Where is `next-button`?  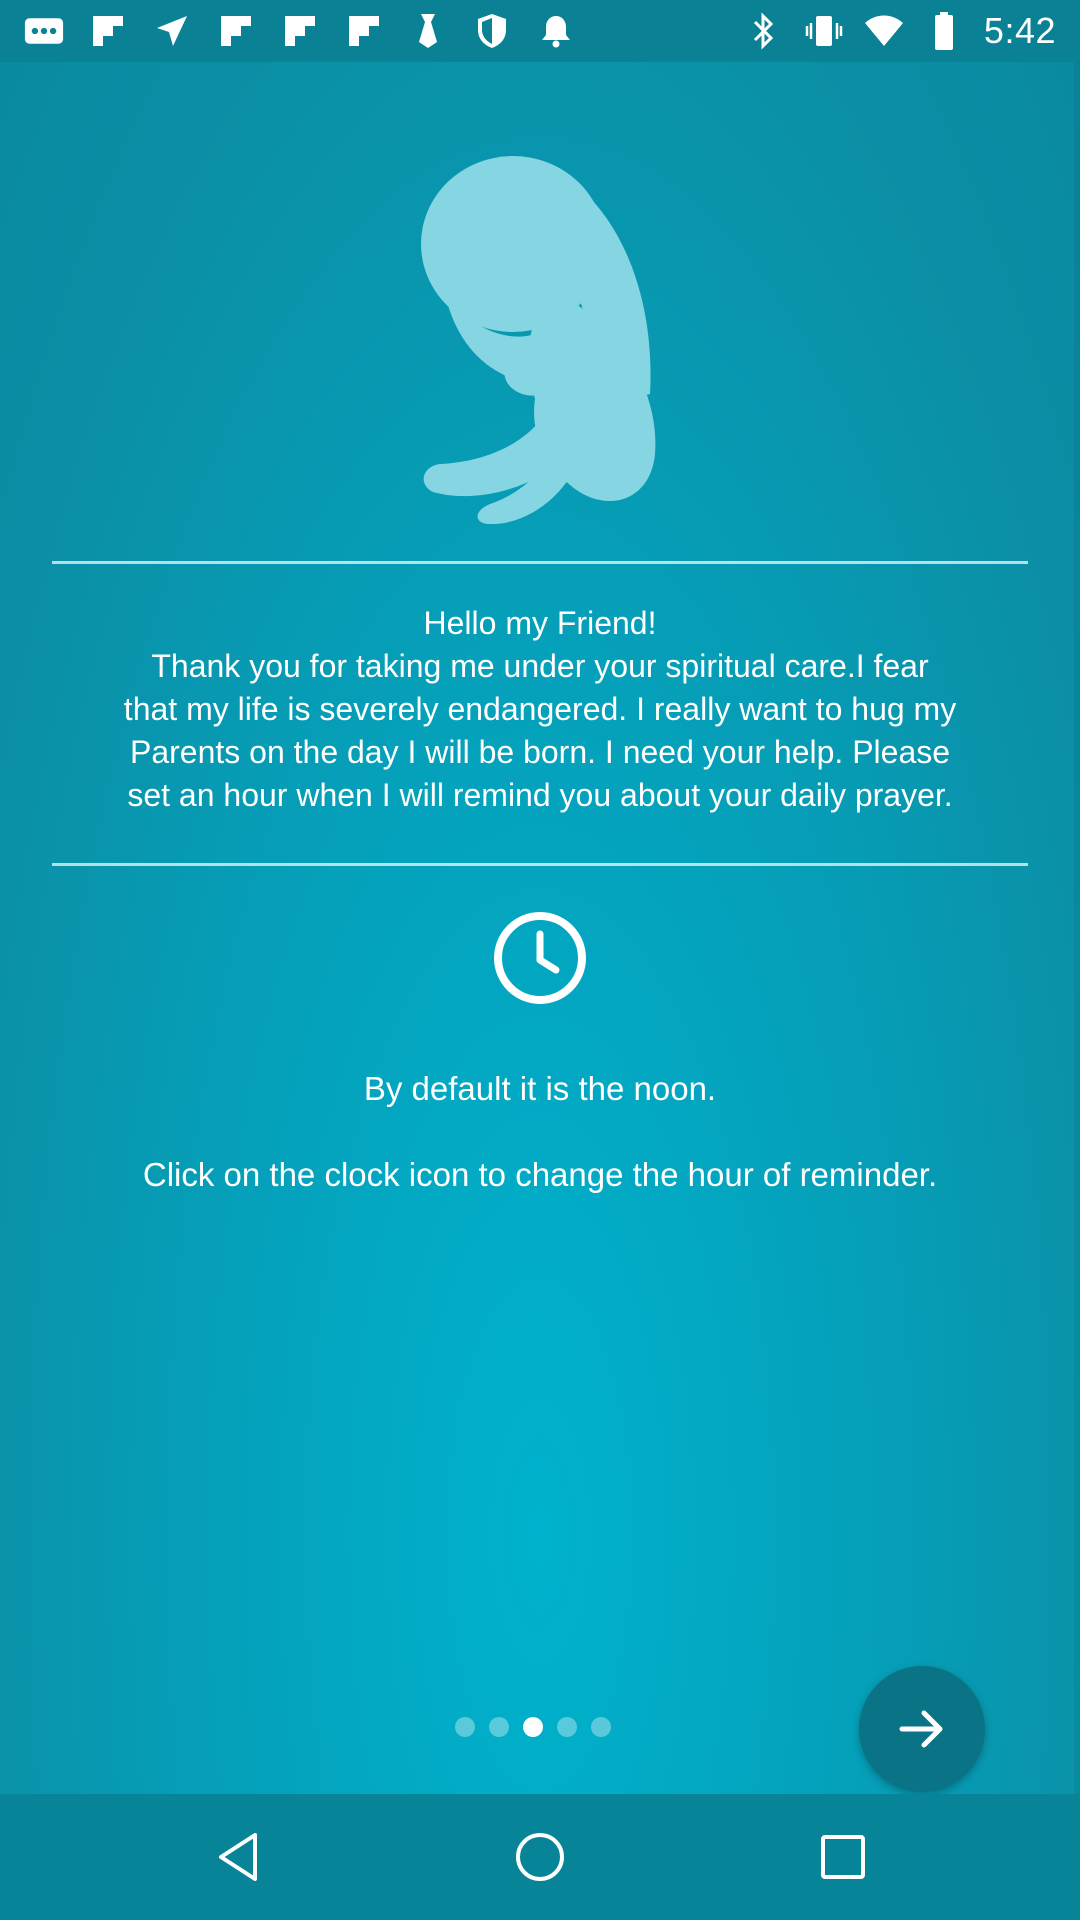 next-button is located at coordinates (922, 1729).